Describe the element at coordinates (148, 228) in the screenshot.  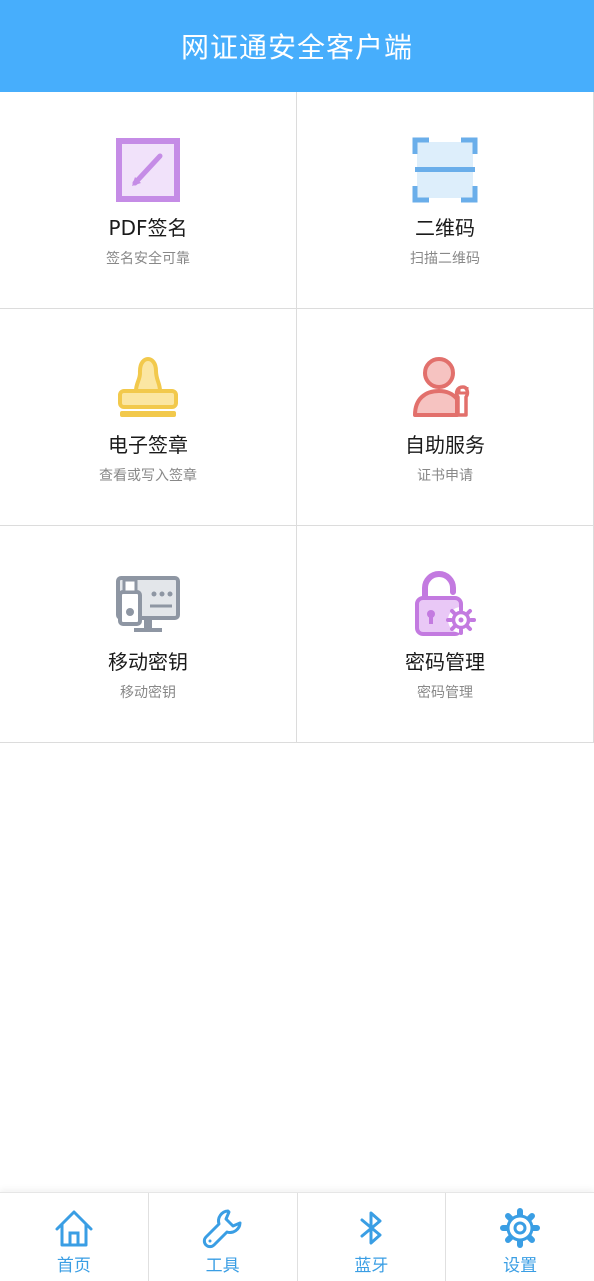
I see `feature-title: PDF签名` at that location.